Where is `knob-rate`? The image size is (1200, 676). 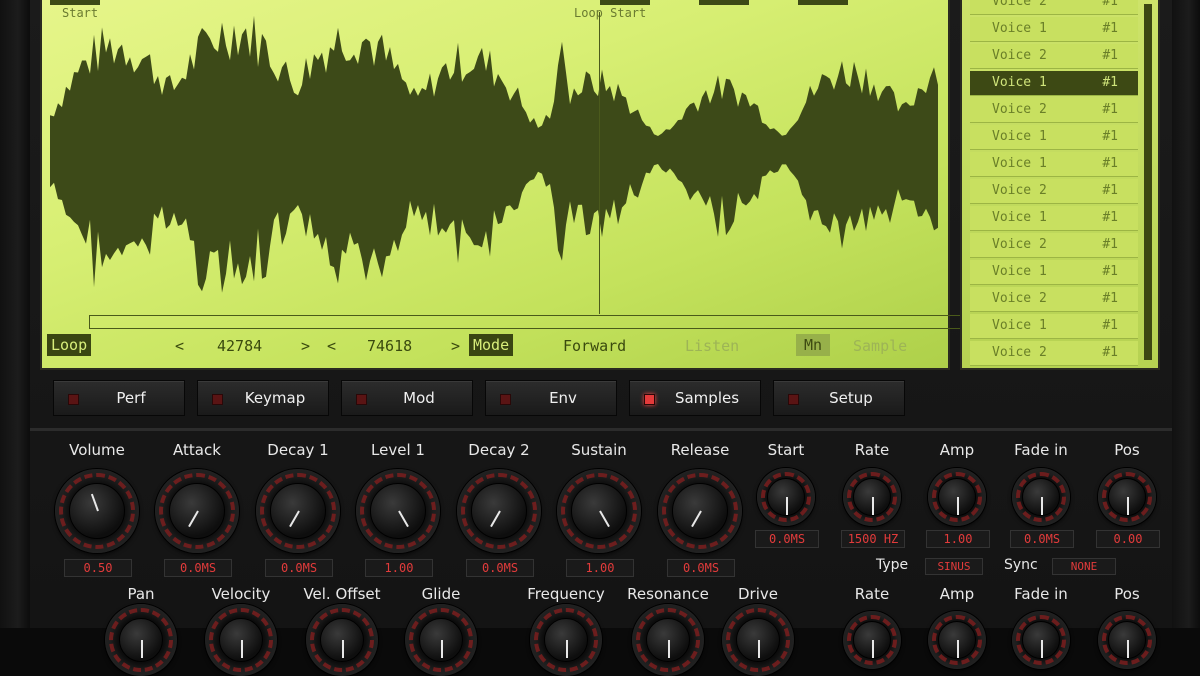 knob-rate is located at coordinates (872, 497).